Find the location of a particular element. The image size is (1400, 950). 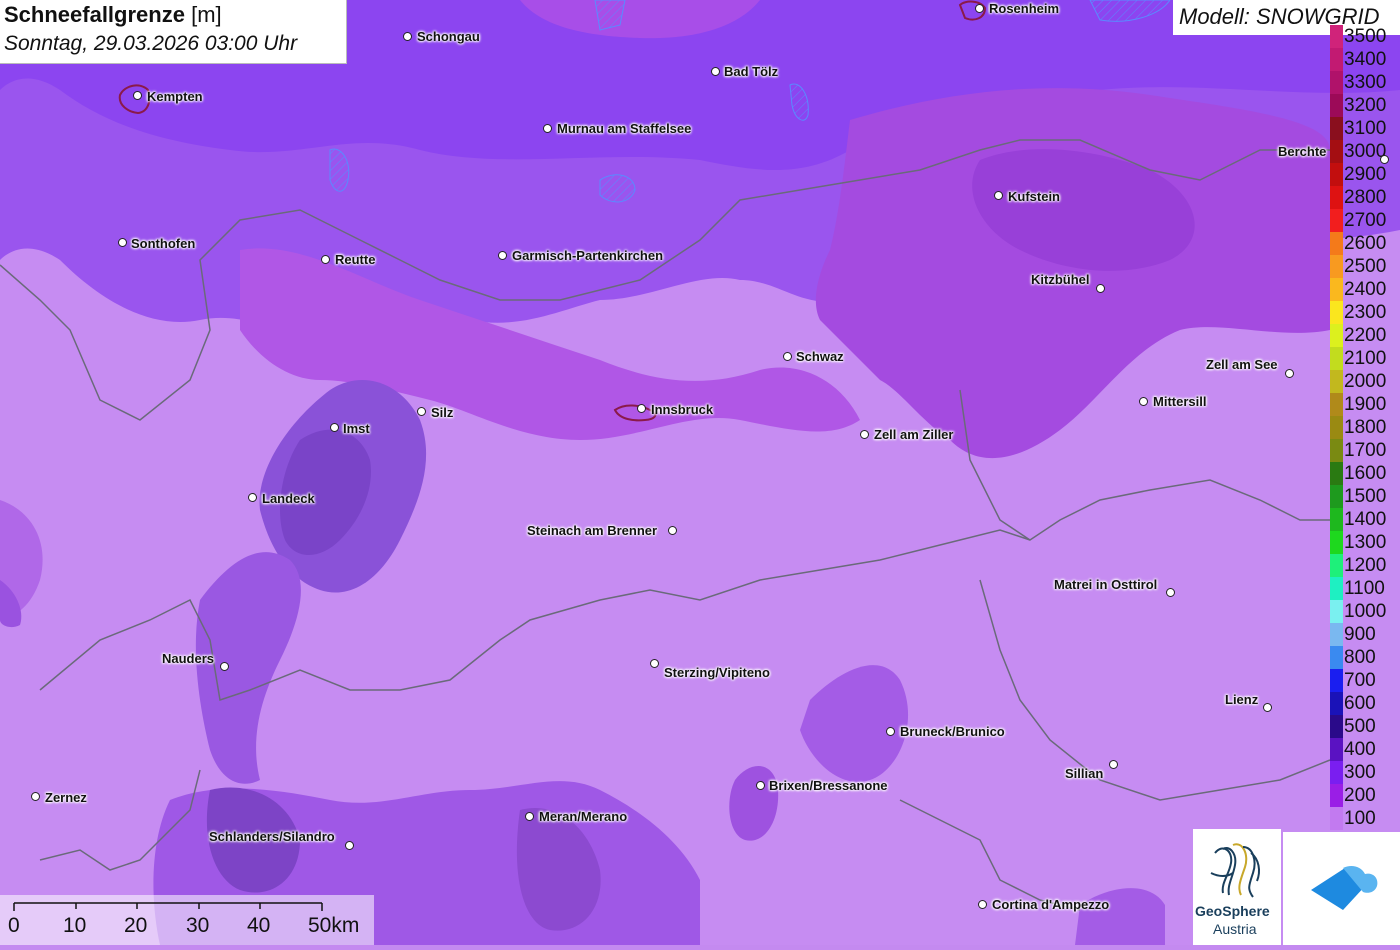

cloud-logo is located at coordinates (1341, 888).